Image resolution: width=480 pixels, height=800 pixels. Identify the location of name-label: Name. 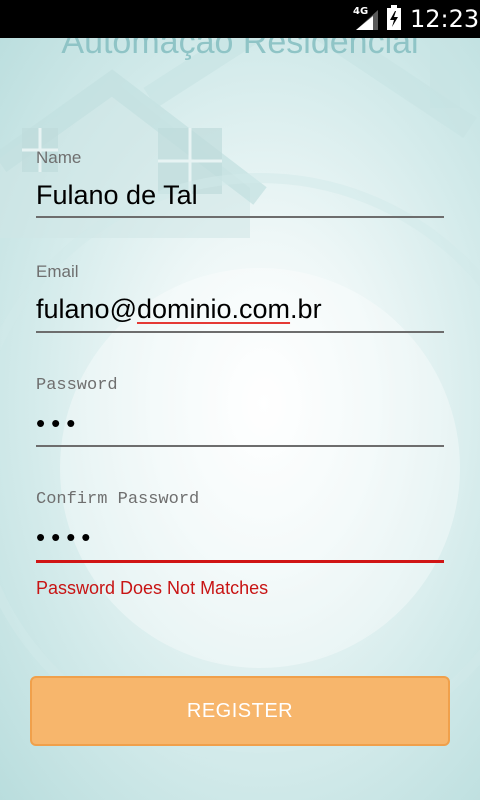
(59, 157).